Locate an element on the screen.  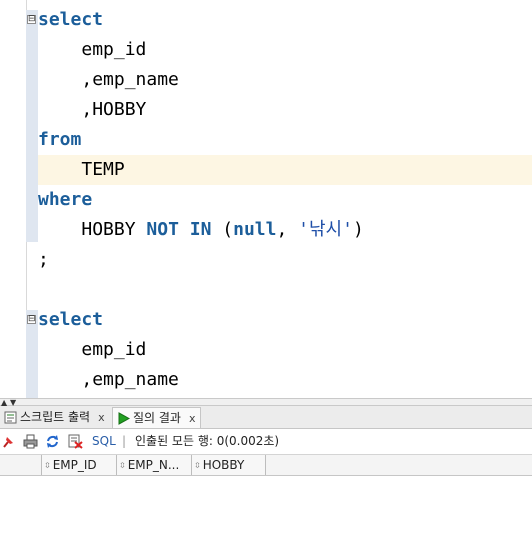
tab-label: 질의 결과 is located at coordinates (157, 418).